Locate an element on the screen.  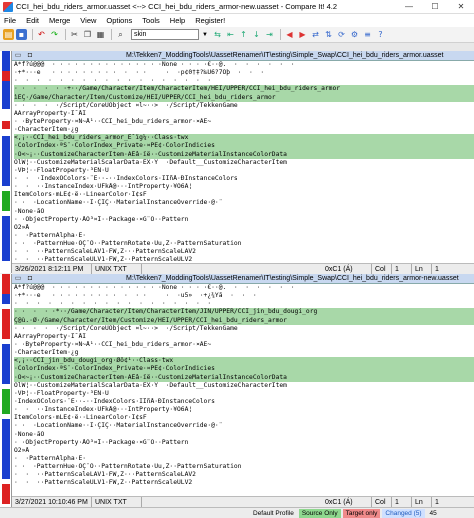
target-line: ItemColors·mLÉ¢·ë··LinearColor·Ì¢sF is located at coordinates (244, 418).